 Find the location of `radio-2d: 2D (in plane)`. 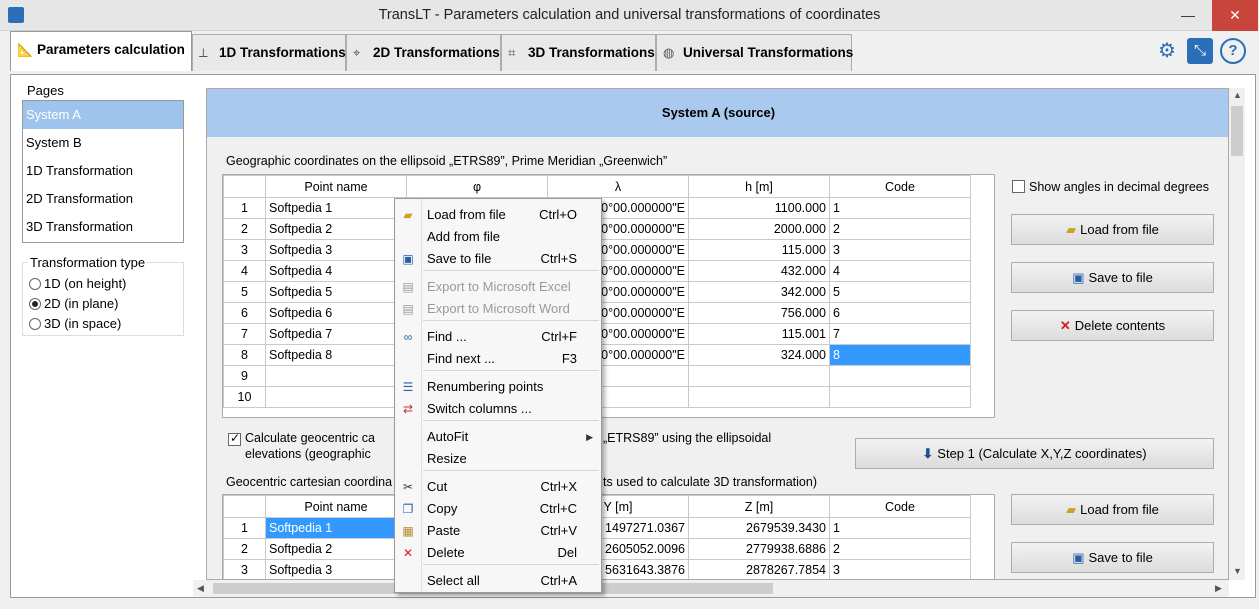

radio-2d: 2D (in plane) is located at coordinates (73, 303).